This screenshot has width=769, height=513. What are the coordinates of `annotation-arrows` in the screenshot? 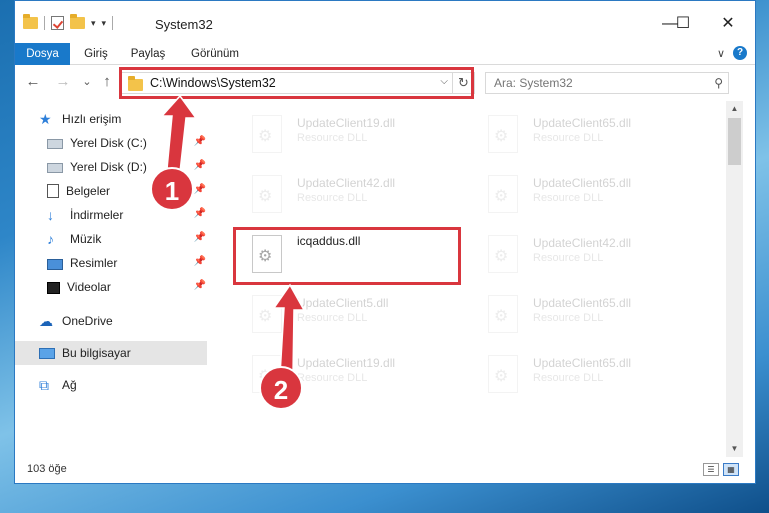 It's located at (233, 235).